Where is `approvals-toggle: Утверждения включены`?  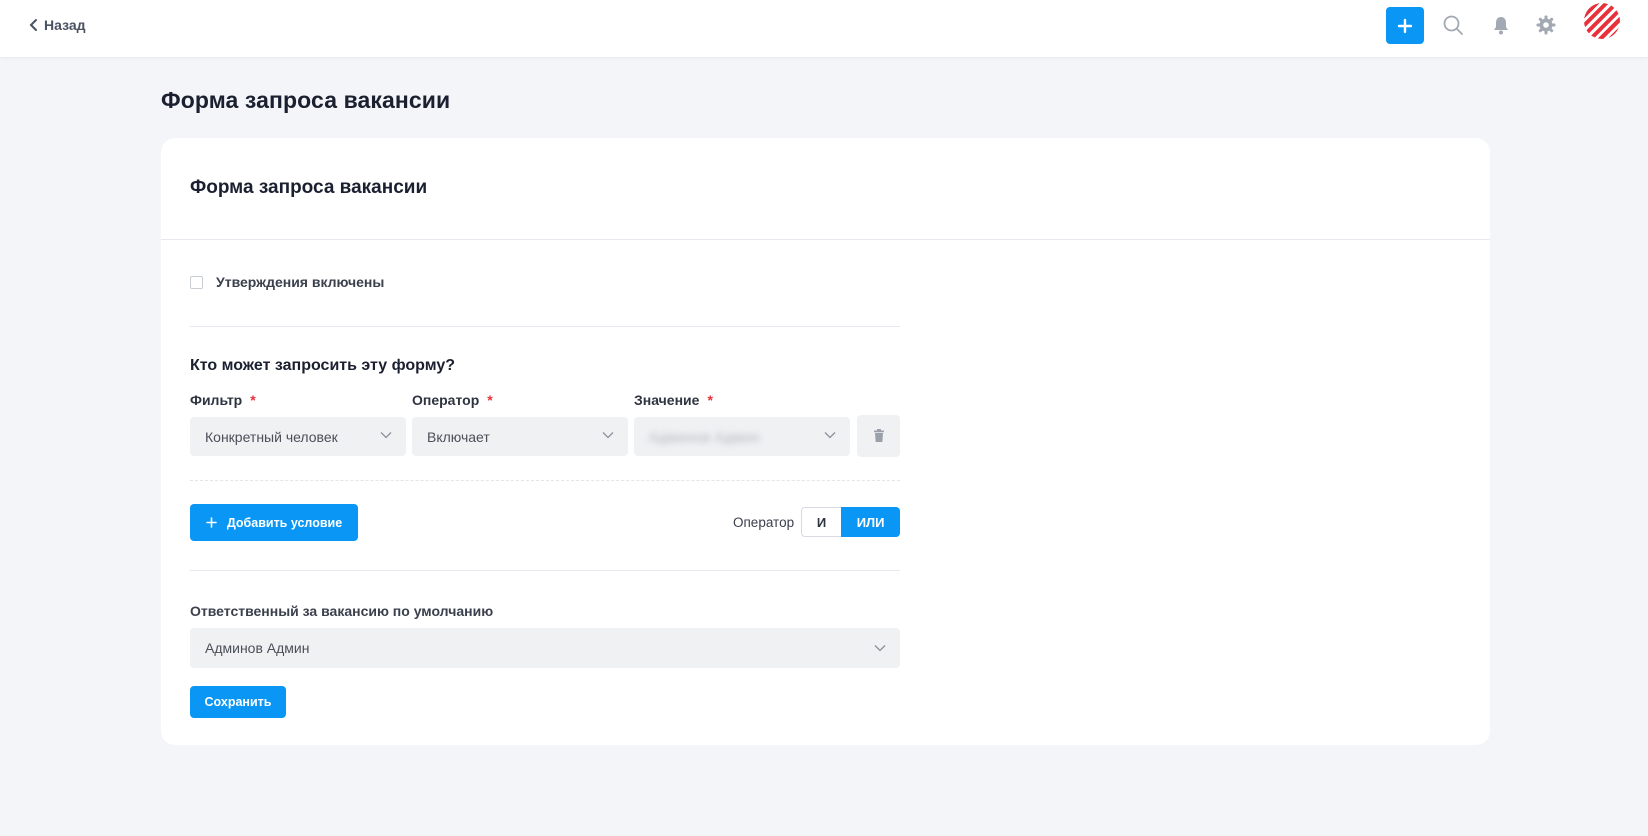 approvals-toggle: Утверждения включены is located at coordinates (287, 282).